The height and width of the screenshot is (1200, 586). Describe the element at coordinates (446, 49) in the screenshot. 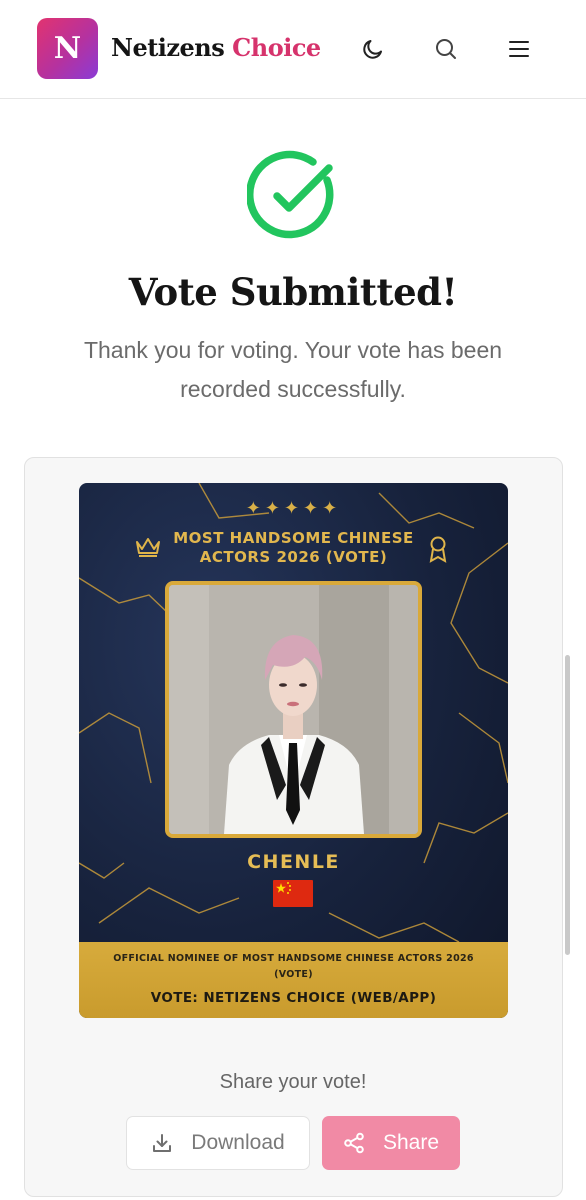

I see `search-icon` at that location.